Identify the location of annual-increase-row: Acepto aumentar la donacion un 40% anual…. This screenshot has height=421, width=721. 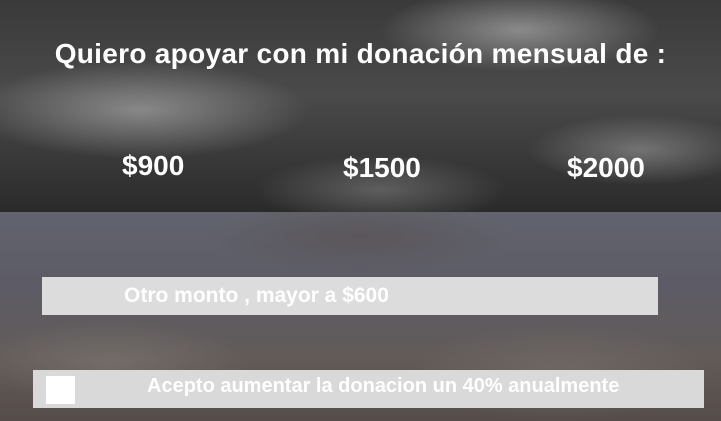
(368, 389).